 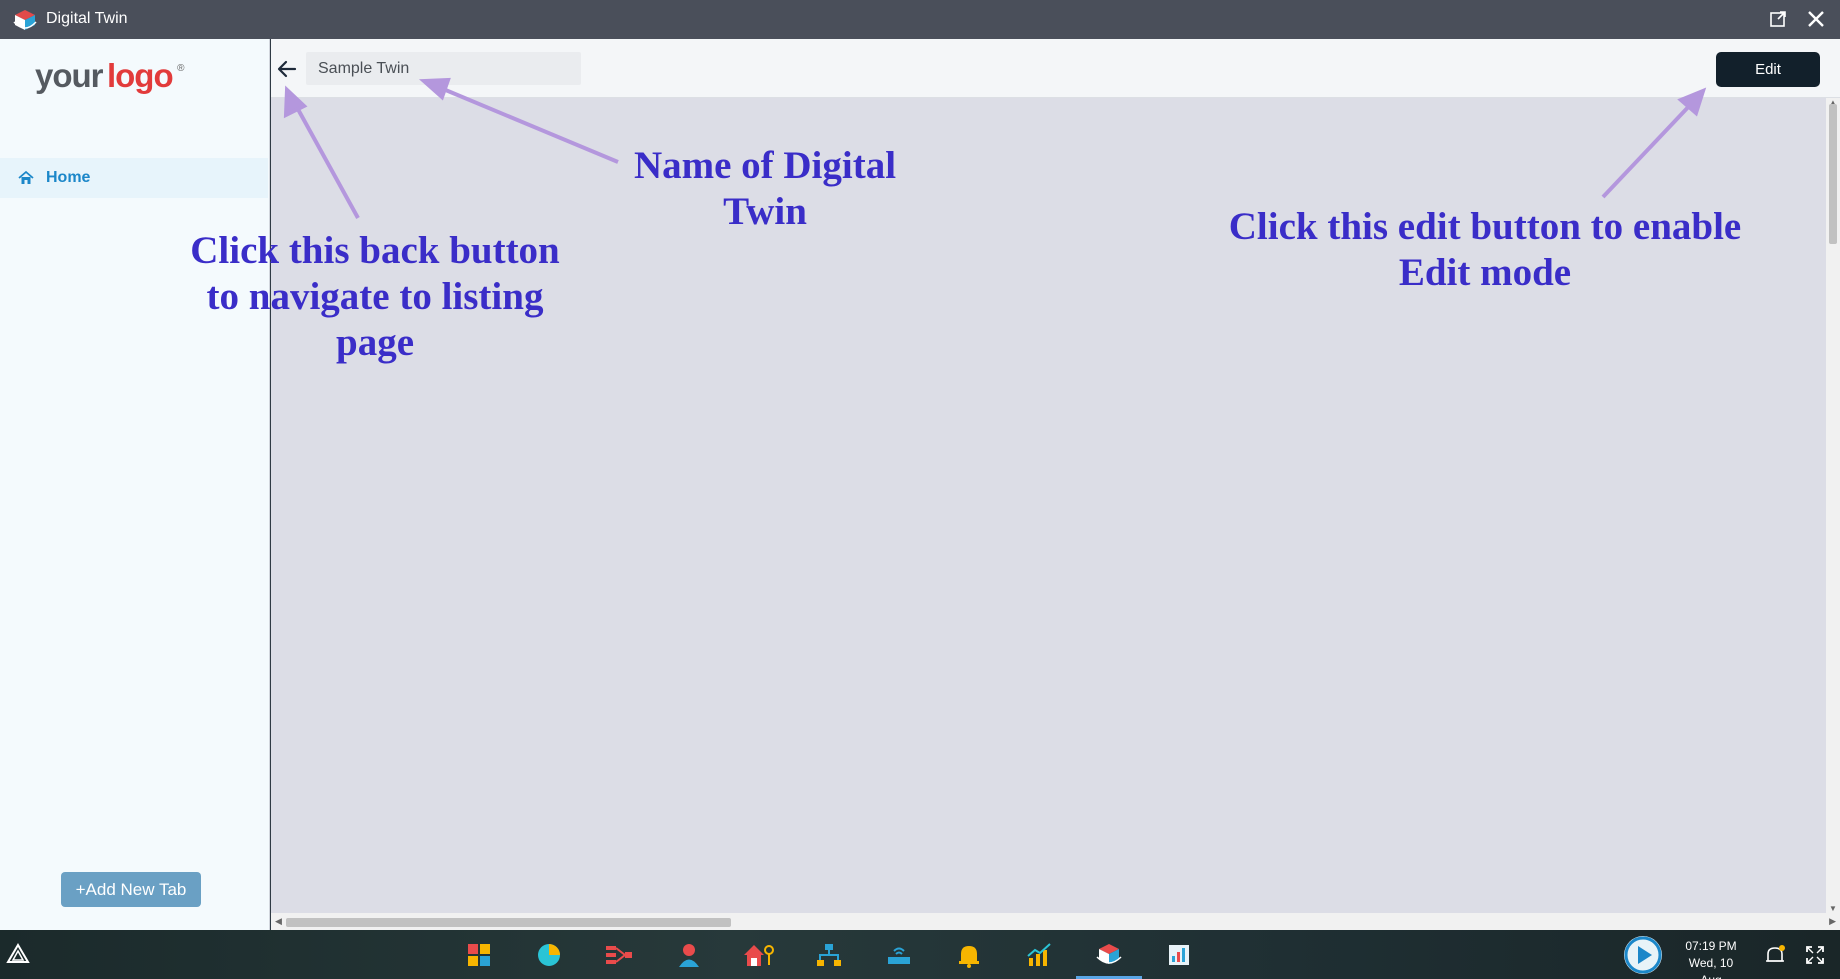 What do you see at coordinates (1711, 967) in the screenshot?
I see `clock-date: Wed, 10 Aug` at bounding box center [1711, 967].